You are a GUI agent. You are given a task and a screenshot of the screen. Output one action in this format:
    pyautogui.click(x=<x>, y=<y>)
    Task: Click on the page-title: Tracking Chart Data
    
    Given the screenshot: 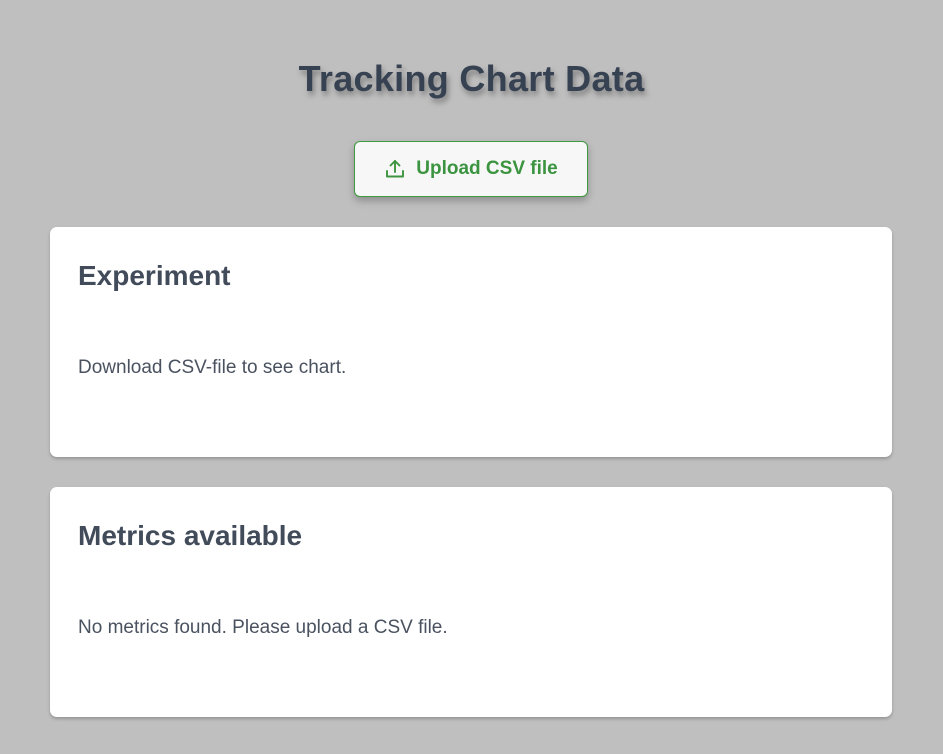 What is the action you would take?
    pyautogui.click(x=471, y=78)
    